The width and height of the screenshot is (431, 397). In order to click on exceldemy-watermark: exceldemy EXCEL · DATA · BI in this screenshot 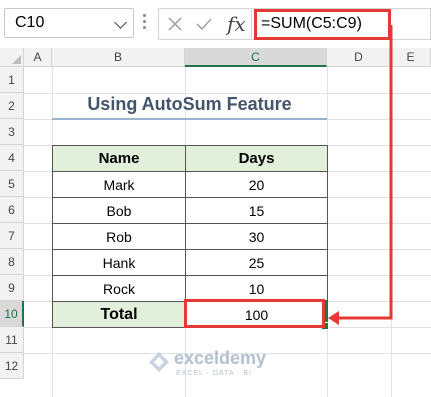, I will do `click(223, 364)`.